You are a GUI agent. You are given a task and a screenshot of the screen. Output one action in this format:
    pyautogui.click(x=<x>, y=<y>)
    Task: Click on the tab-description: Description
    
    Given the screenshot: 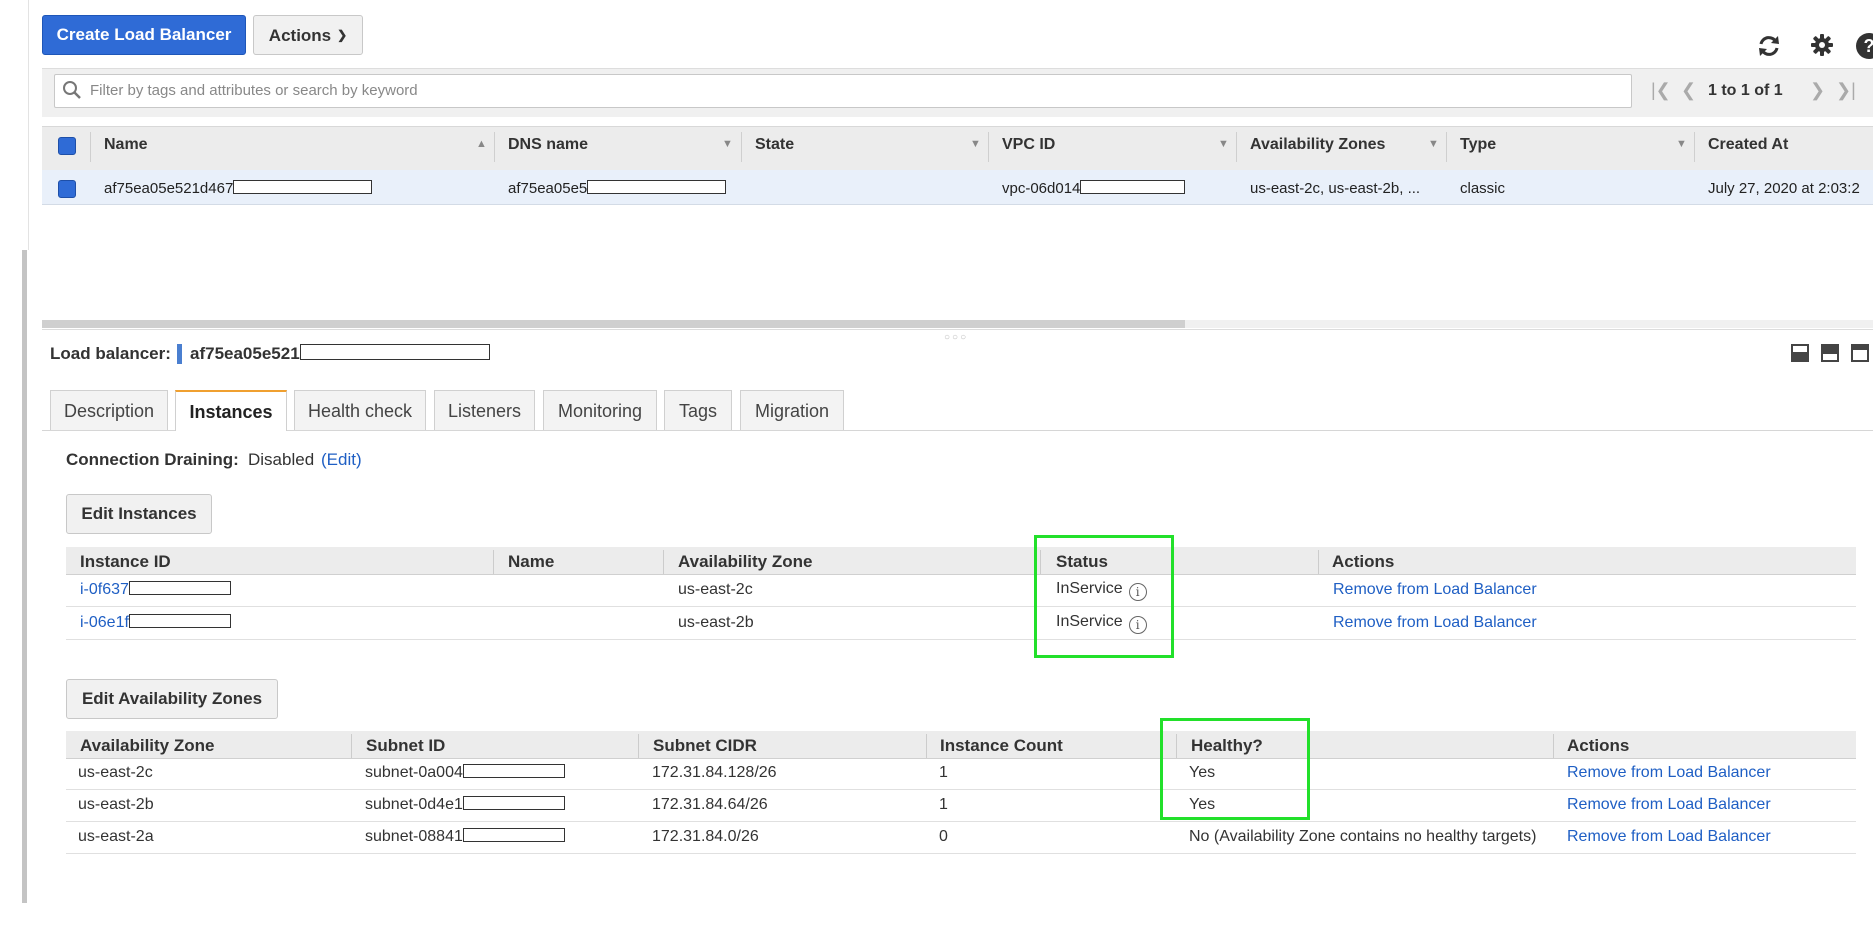 What is the action you would take?
    pyautogui.click(x=109, y=410)
    